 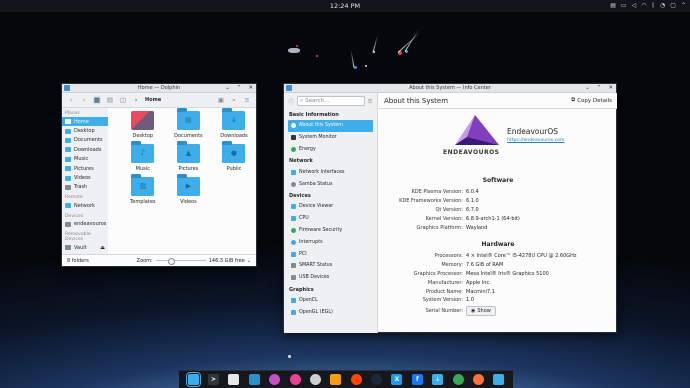 What do you see at coordinates (397, 379) in the screenshot?
I see `x-icon: X` at bounding box center [397, 379].